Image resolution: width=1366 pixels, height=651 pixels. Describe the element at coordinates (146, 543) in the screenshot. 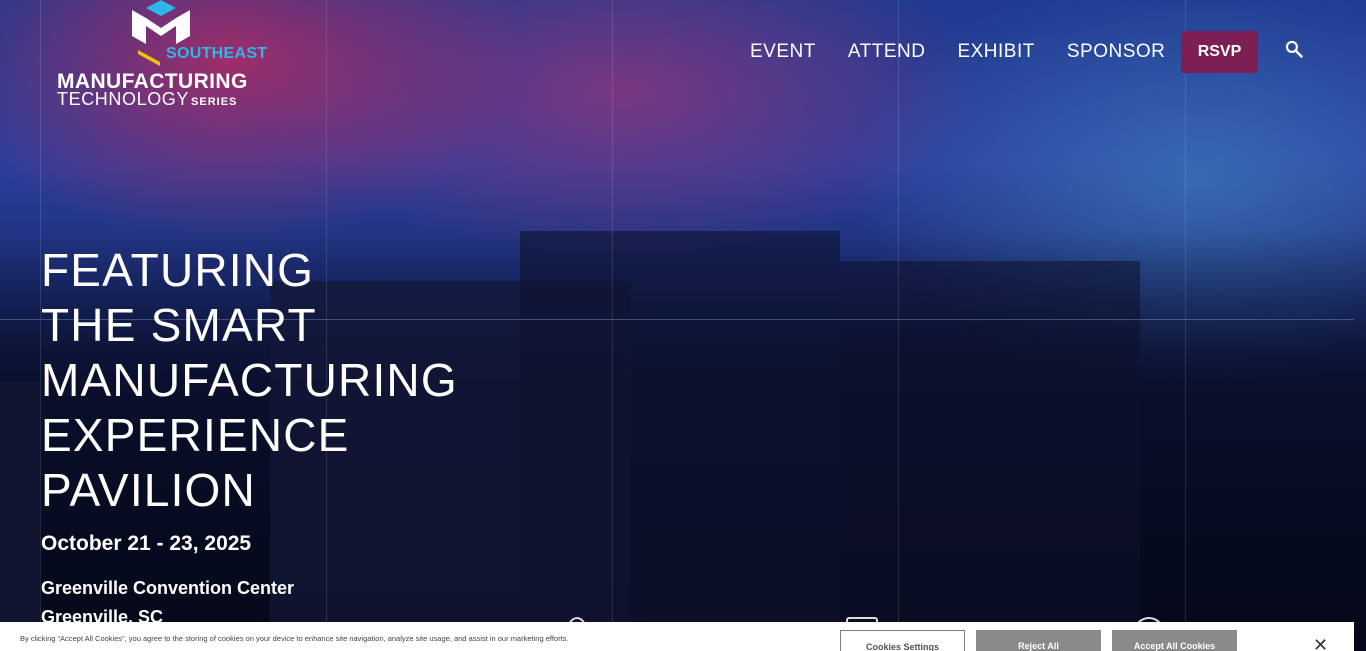

I see `event-date: October 21 - 23, 2025` at that location.